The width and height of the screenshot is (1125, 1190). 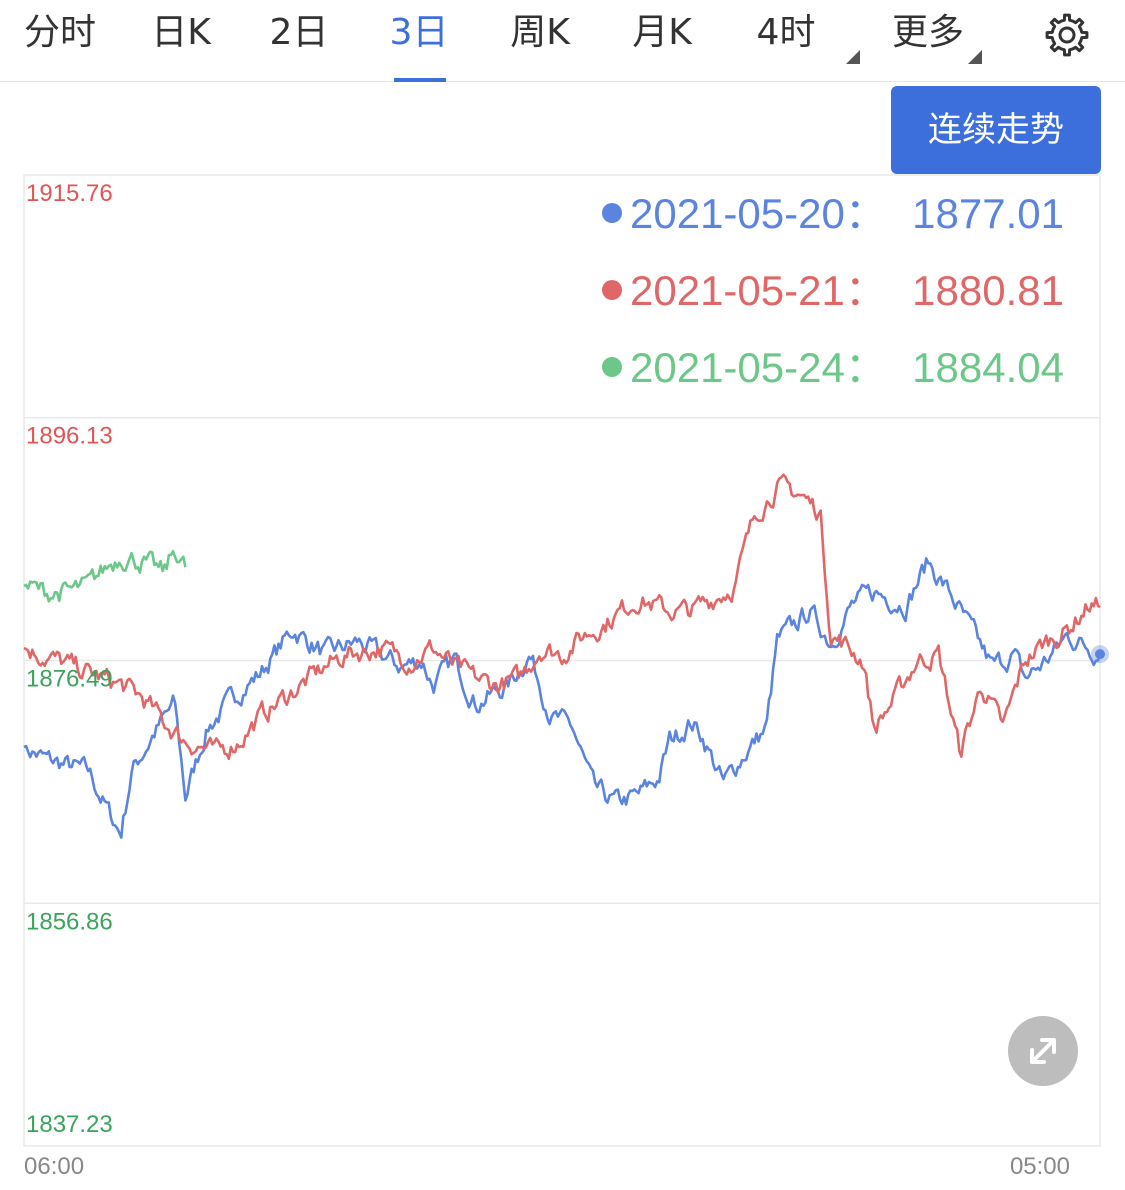 What do you see at coordinates (737, 213) in the screenshot?
I see `legend-date: 2021-05-20` at bounding box center [737, 213].